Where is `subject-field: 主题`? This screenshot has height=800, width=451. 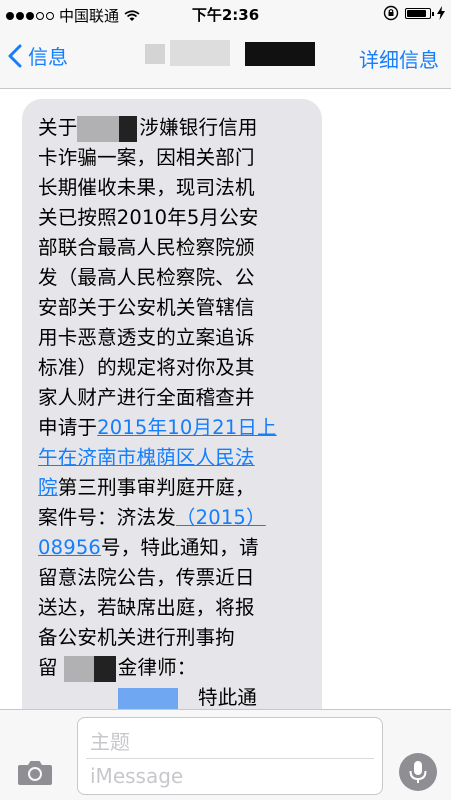 subject-field: 主题 is located at coordinates (110, 740).